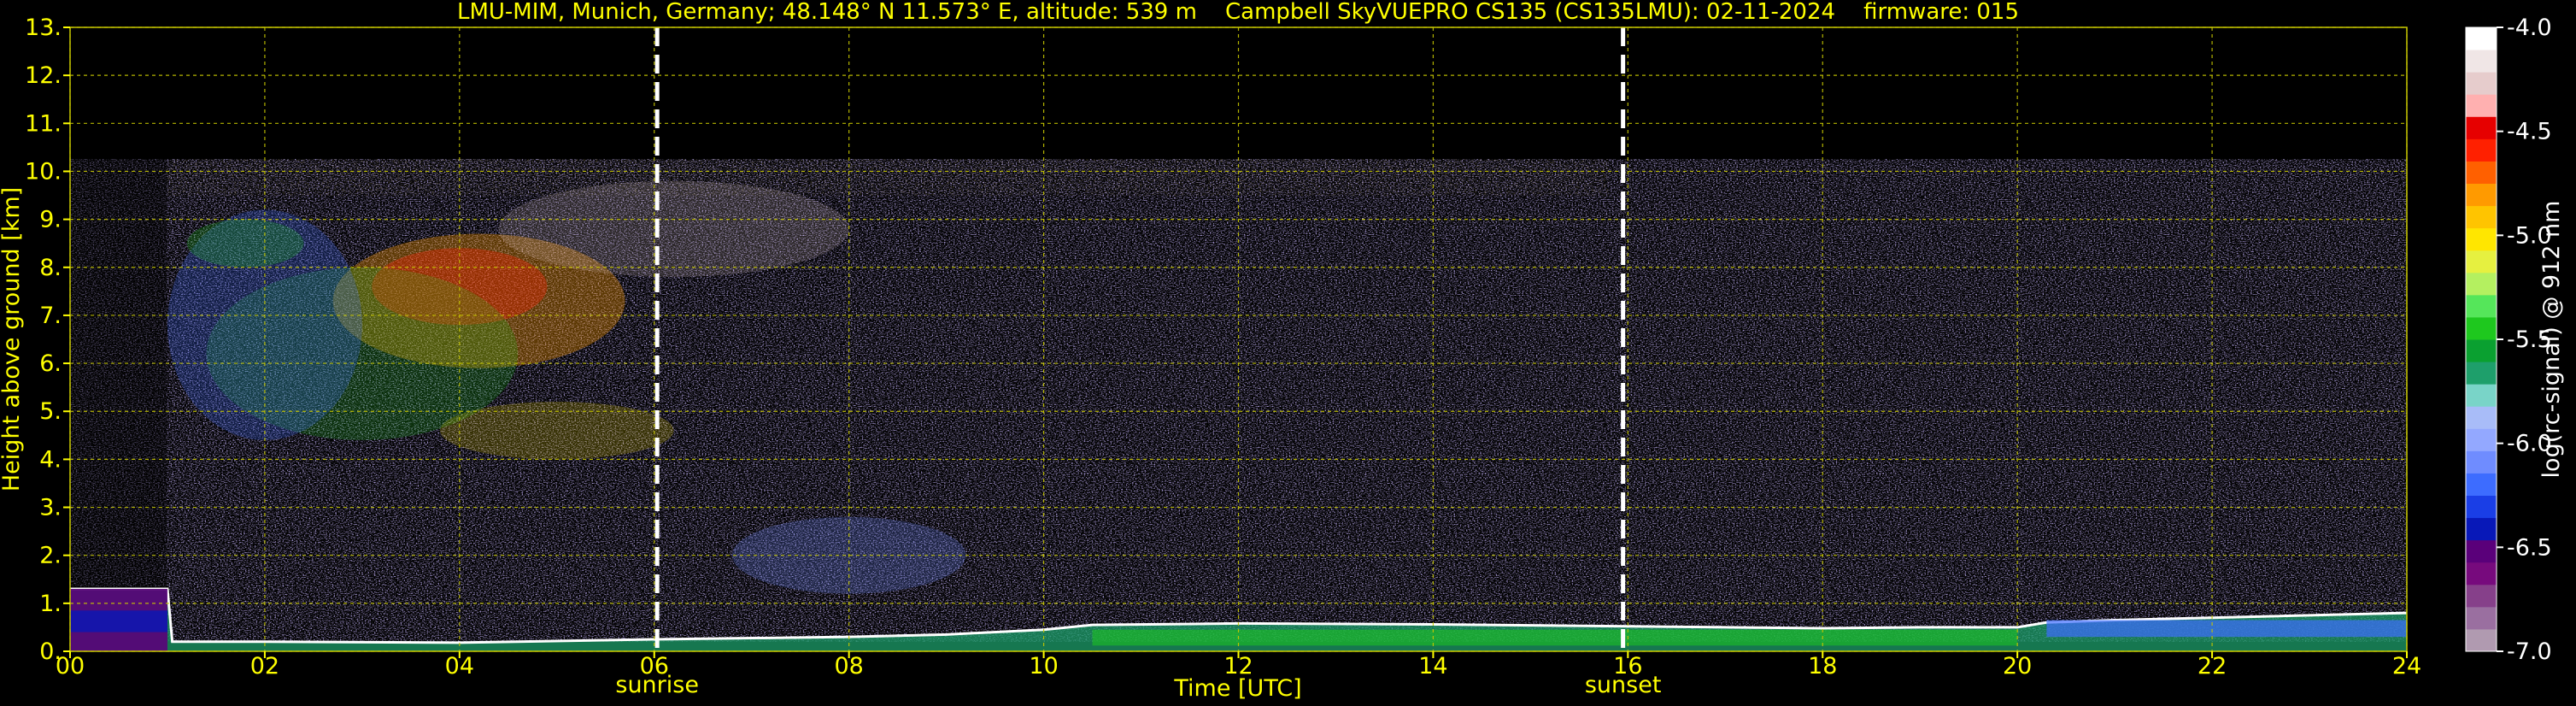  What do you see at coordinates (459, 666) in the screenshot?
I see `x-tick-label: 04` at bounding box center [459, 666].